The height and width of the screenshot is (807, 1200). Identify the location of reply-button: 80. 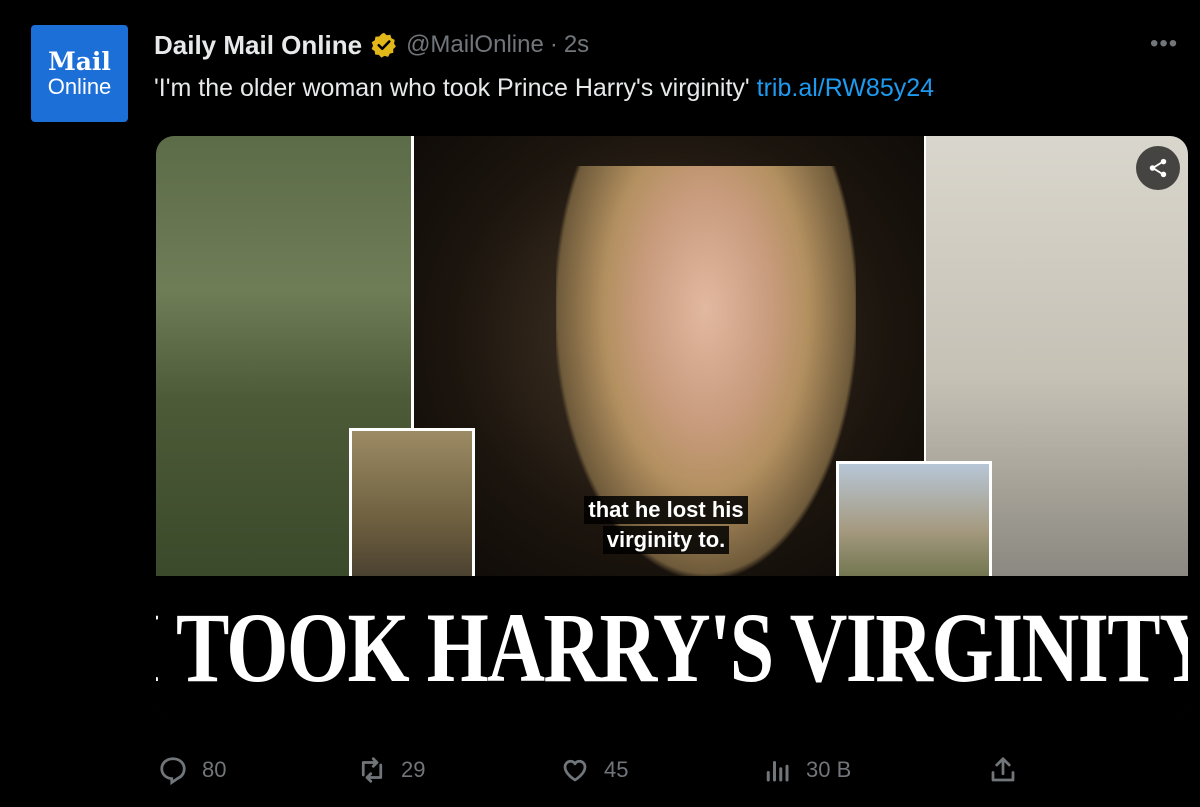
(192, 770).